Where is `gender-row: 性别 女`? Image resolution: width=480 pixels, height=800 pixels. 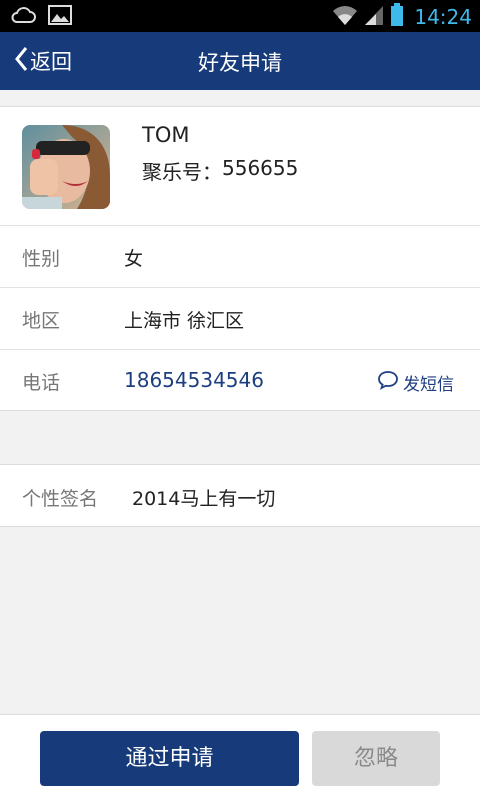 gender-row: 性别 女 is located at coordinates (240, 256).